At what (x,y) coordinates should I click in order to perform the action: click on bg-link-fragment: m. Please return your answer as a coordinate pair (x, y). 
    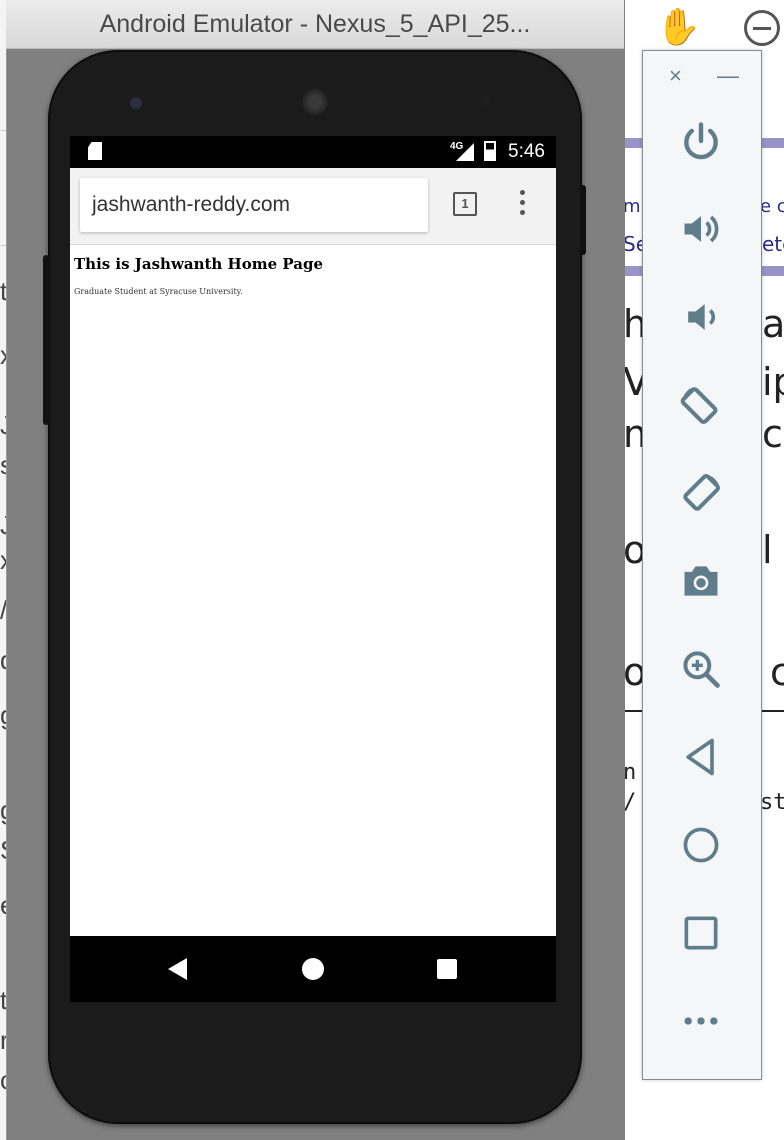
    Looking at the image, I should click on (632, 206).